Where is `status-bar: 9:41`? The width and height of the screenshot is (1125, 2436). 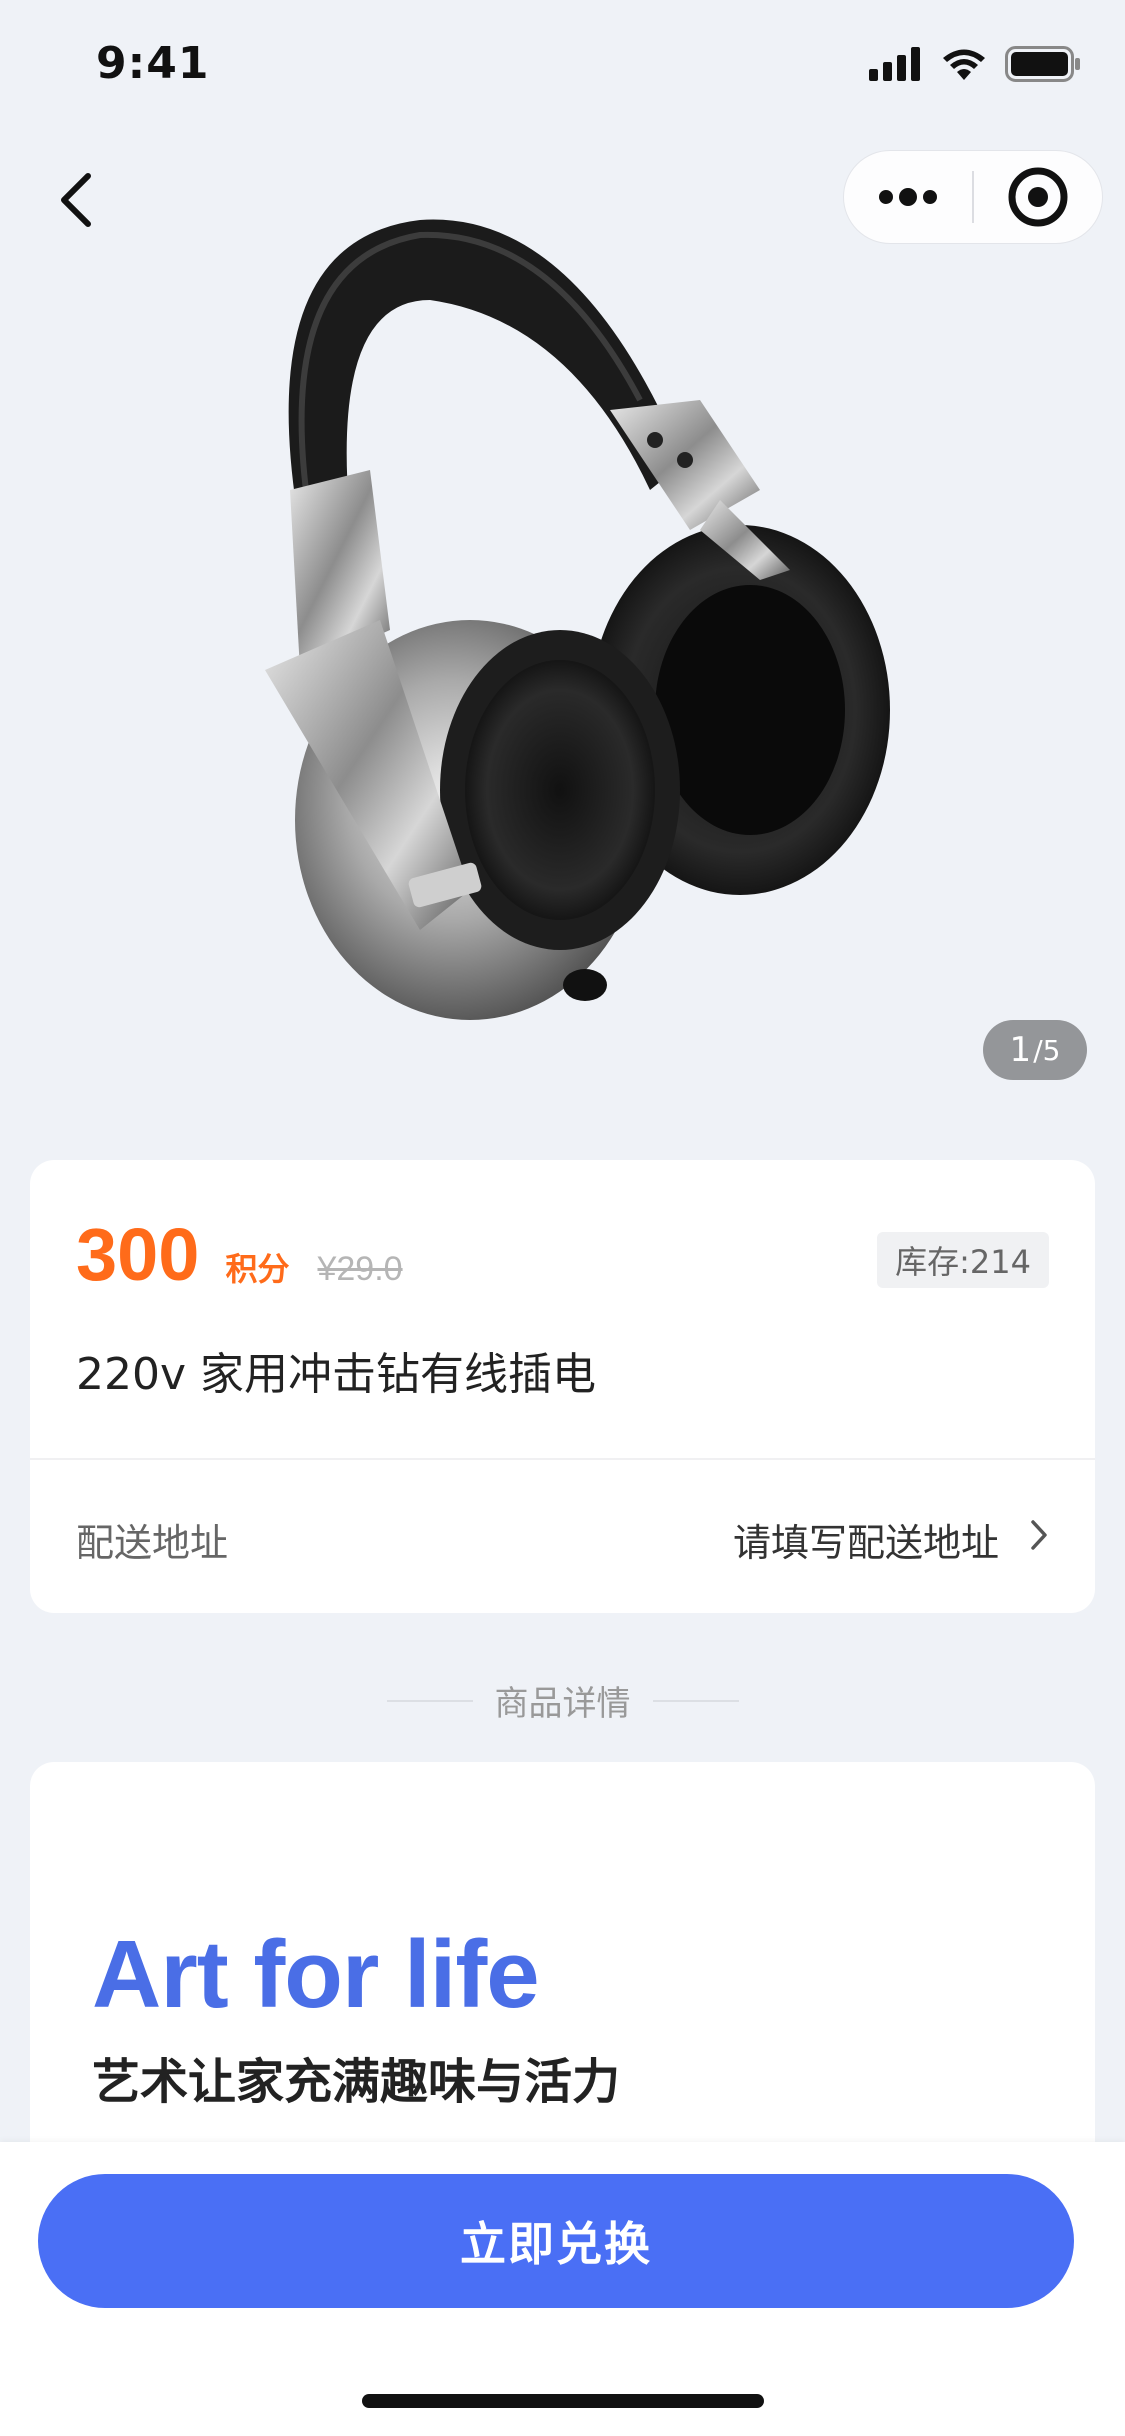
status-bar: 9:41 is located at coordinates (562, 66).